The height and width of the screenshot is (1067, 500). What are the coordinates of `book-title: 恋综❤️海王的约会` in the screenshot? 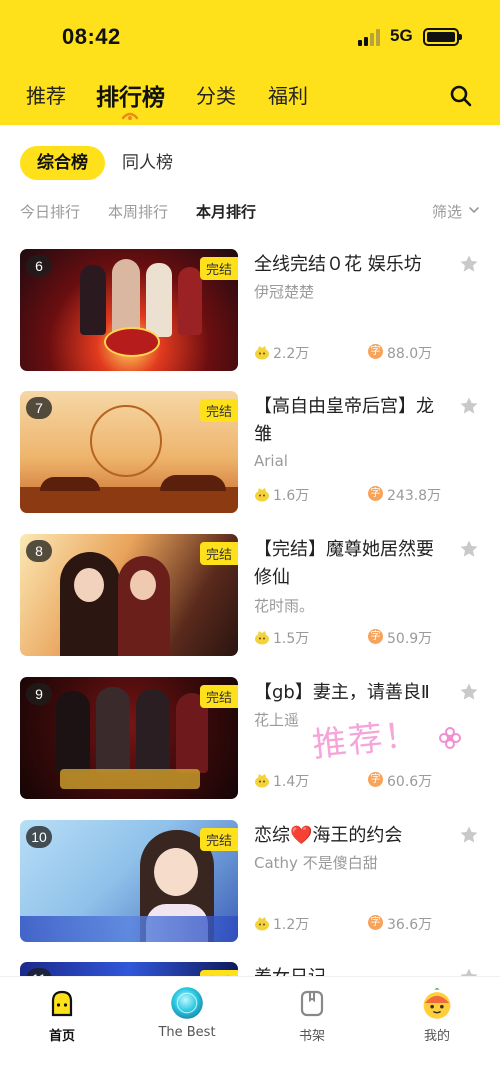 It's located at (349, 836).